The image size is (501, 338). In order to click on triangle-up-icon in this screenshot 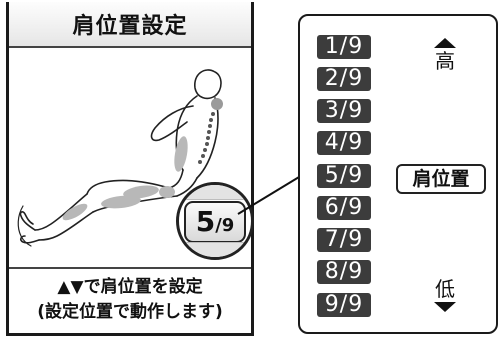, I will do `click(445, 43)`.